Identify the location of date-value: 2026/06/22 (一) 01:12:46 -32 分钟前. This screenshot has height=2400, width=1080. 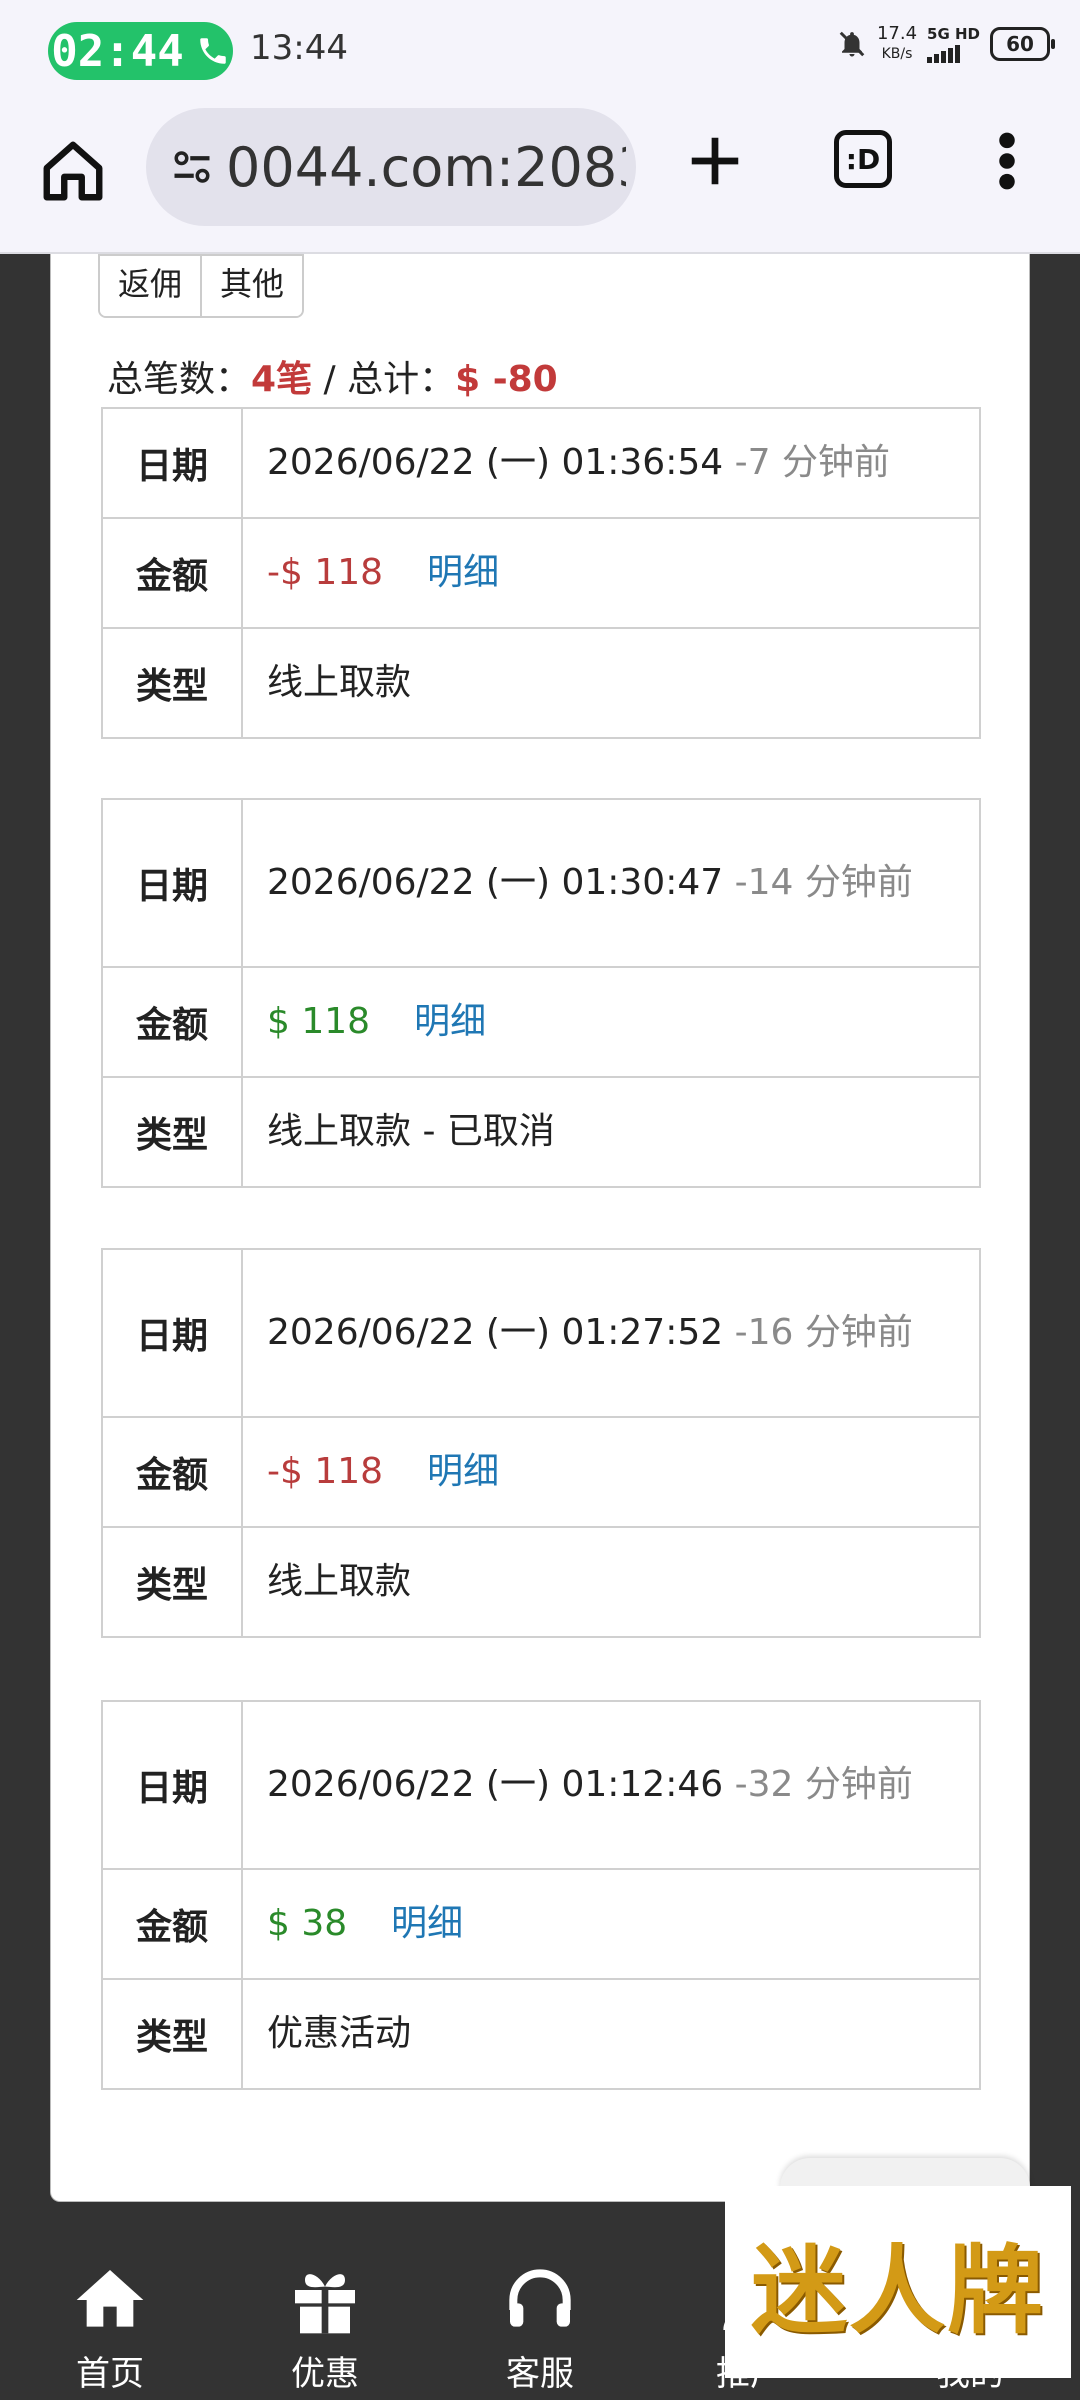
(611, 1785).